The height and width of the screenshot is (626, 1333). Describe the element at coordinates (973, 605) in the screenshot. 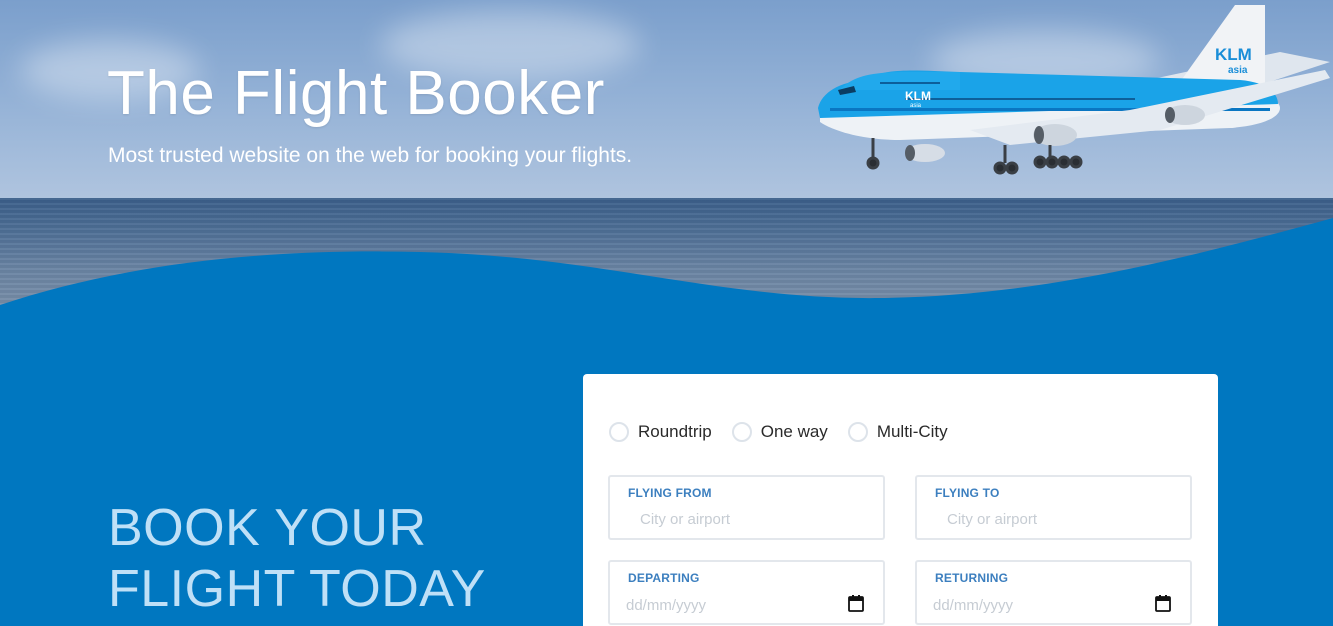

I see `returning-date-input: dd/mm/yyyy` at that location.